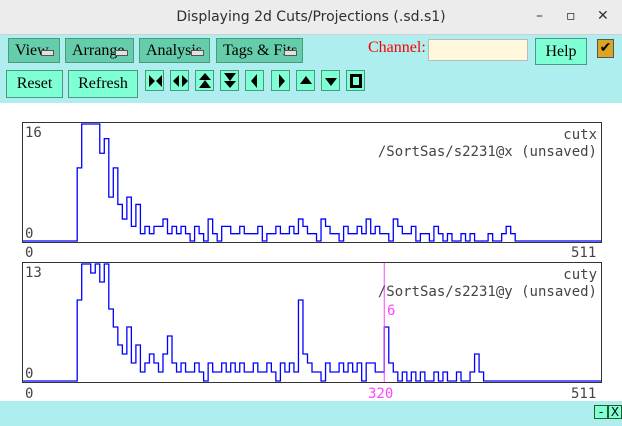 Image resolution: width=622 pixels, height=426 pixels. I want to click on expand-vertical-button, so click(205, 80).